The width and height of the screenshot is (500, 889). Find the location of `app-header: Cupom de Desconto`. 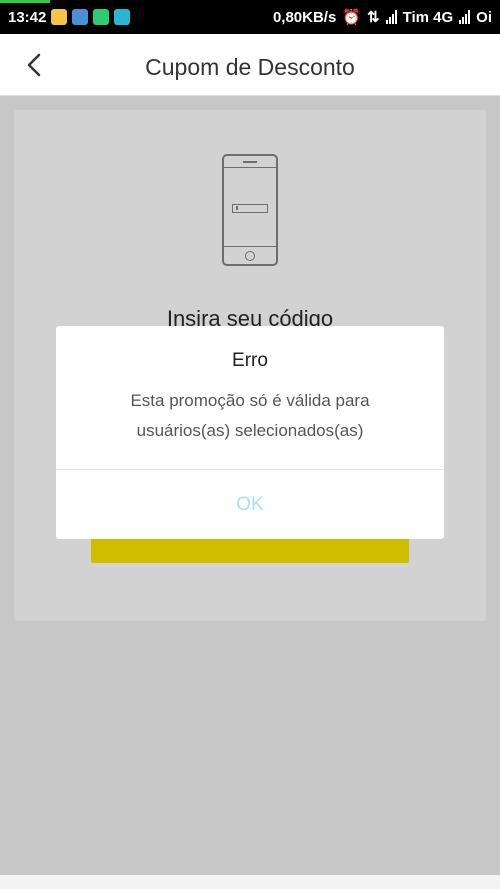

app-header: Cupom de Desconto is located at coordinates (250, 65).